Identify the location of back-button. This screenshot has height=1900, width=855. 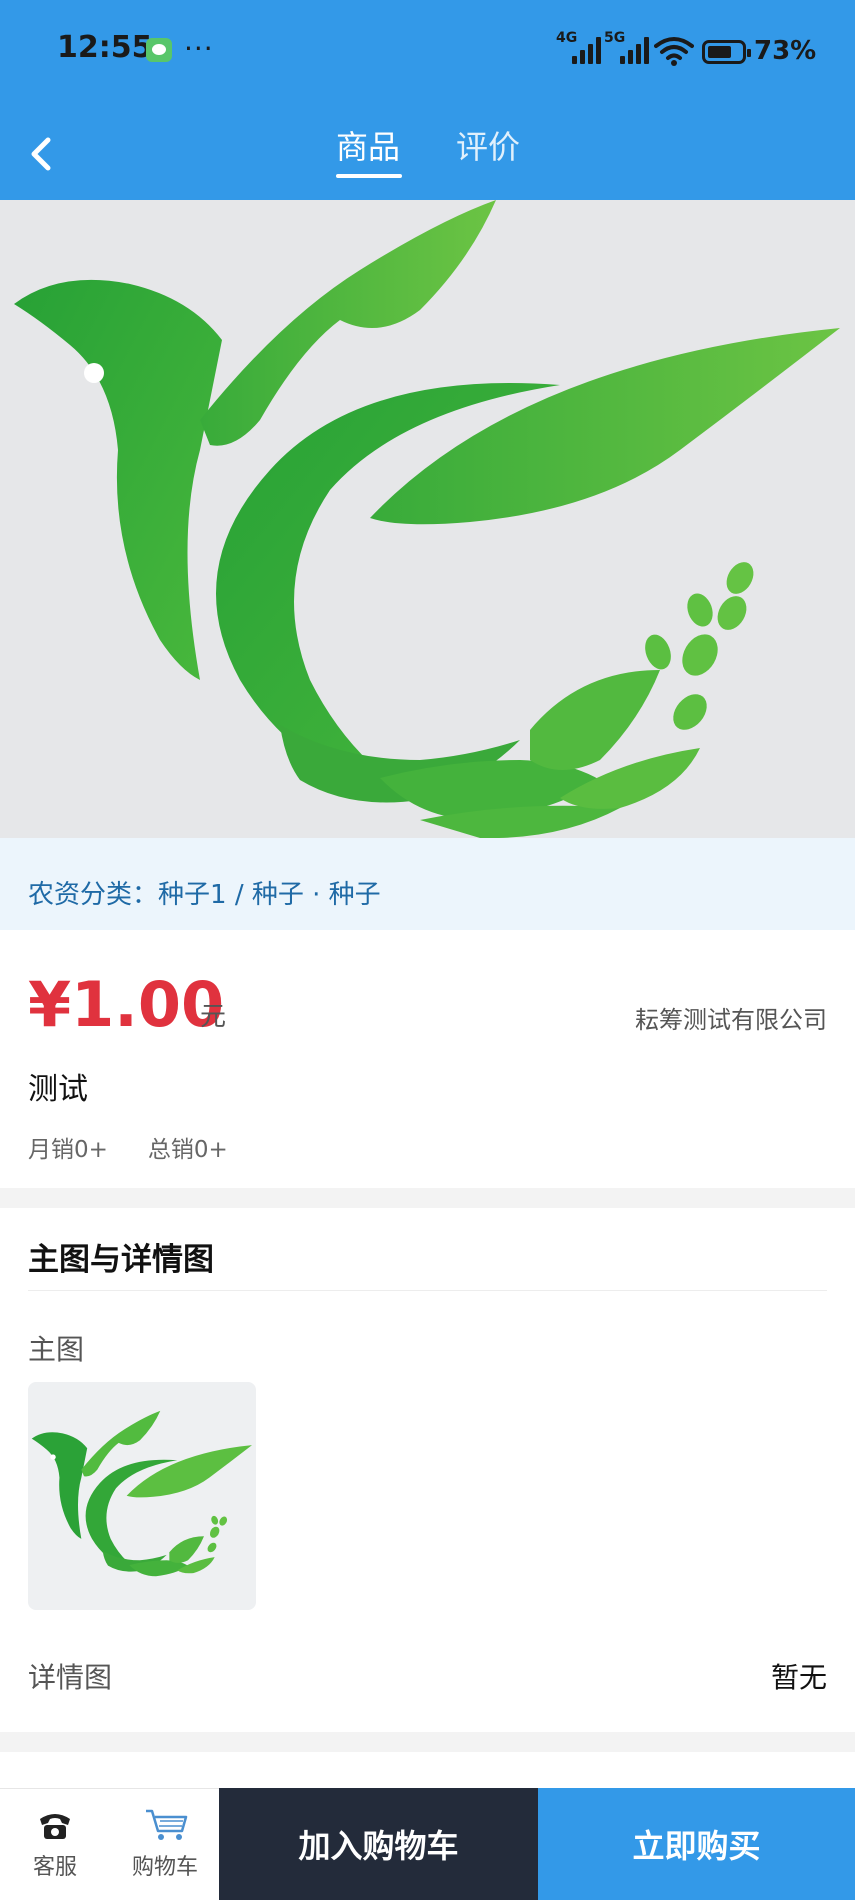
(42, 154).